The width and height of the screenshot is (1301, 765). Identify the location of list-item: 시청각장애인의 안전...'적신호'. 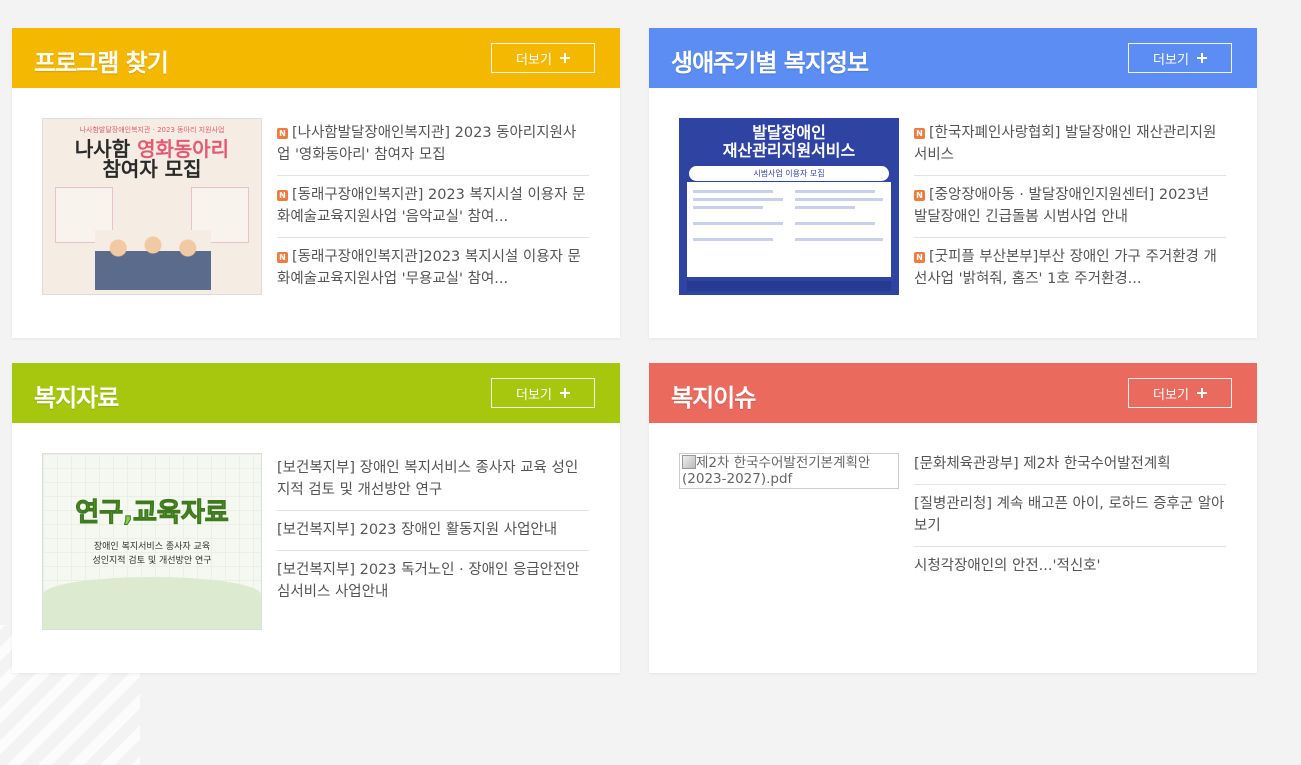
(1070, 566).